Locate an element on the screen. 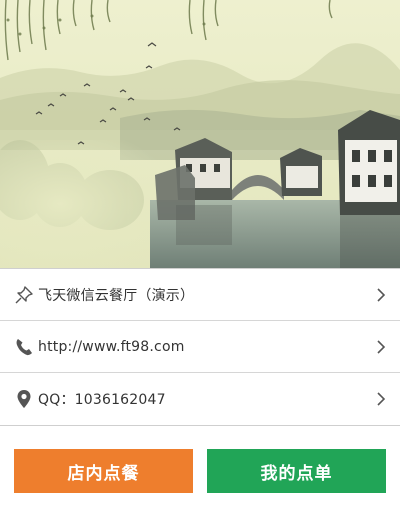  restaurant-name: 飞天微信云餐厅（演示） is located at coordinates (116, 295).